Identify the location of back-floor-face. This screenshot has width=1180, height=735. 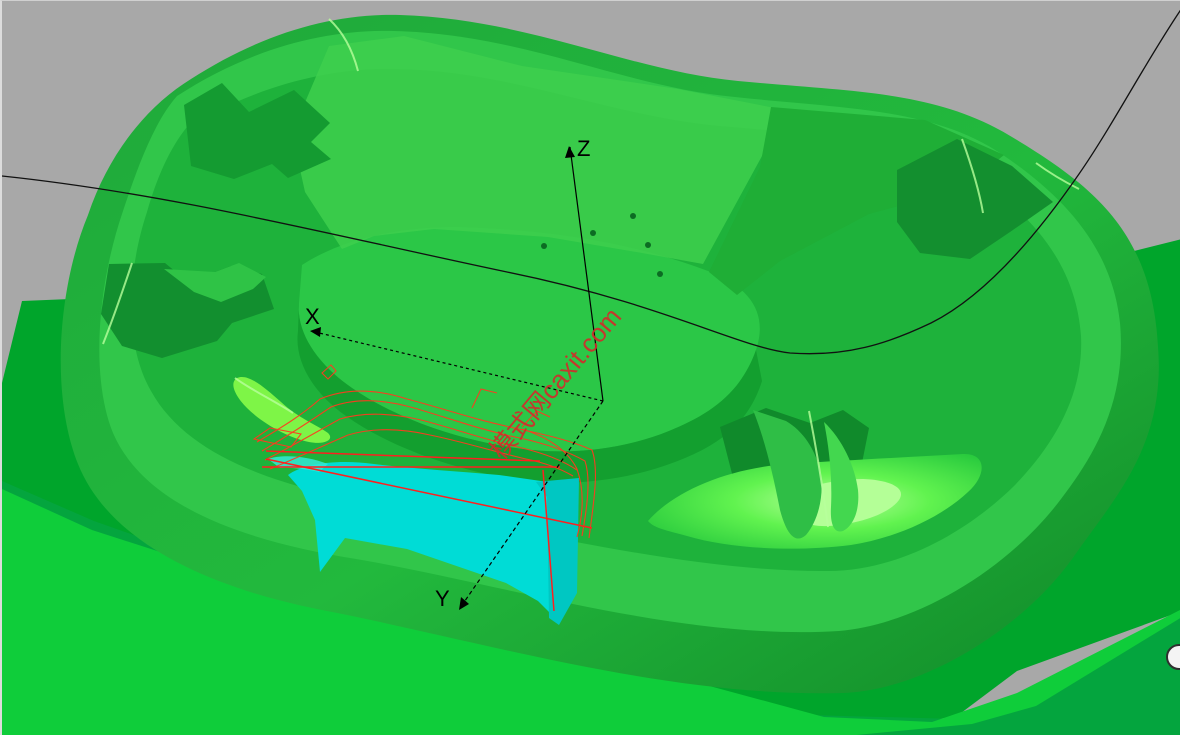
(536, 150).